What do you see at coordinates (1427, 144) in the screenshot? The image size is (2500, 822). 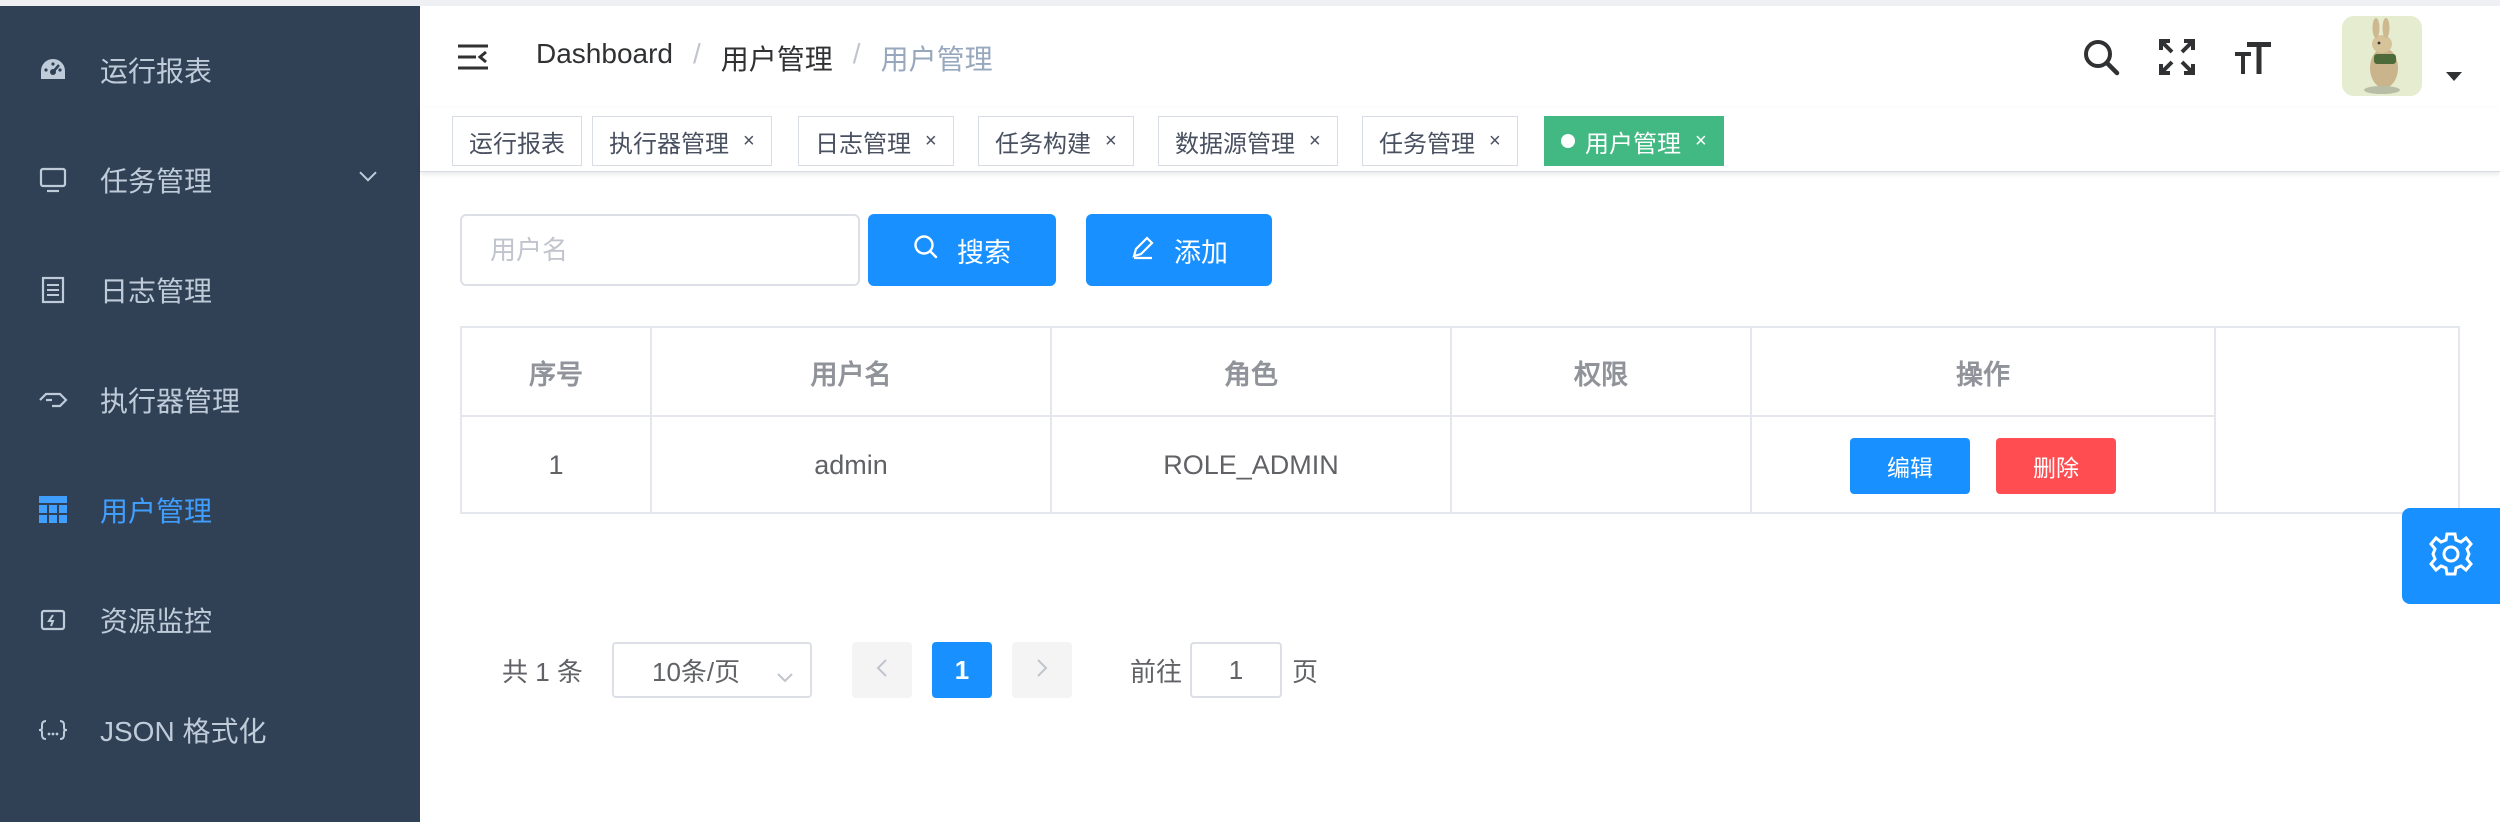 I see `tag-label: 任务管理` at bounding box center [1427, 144].